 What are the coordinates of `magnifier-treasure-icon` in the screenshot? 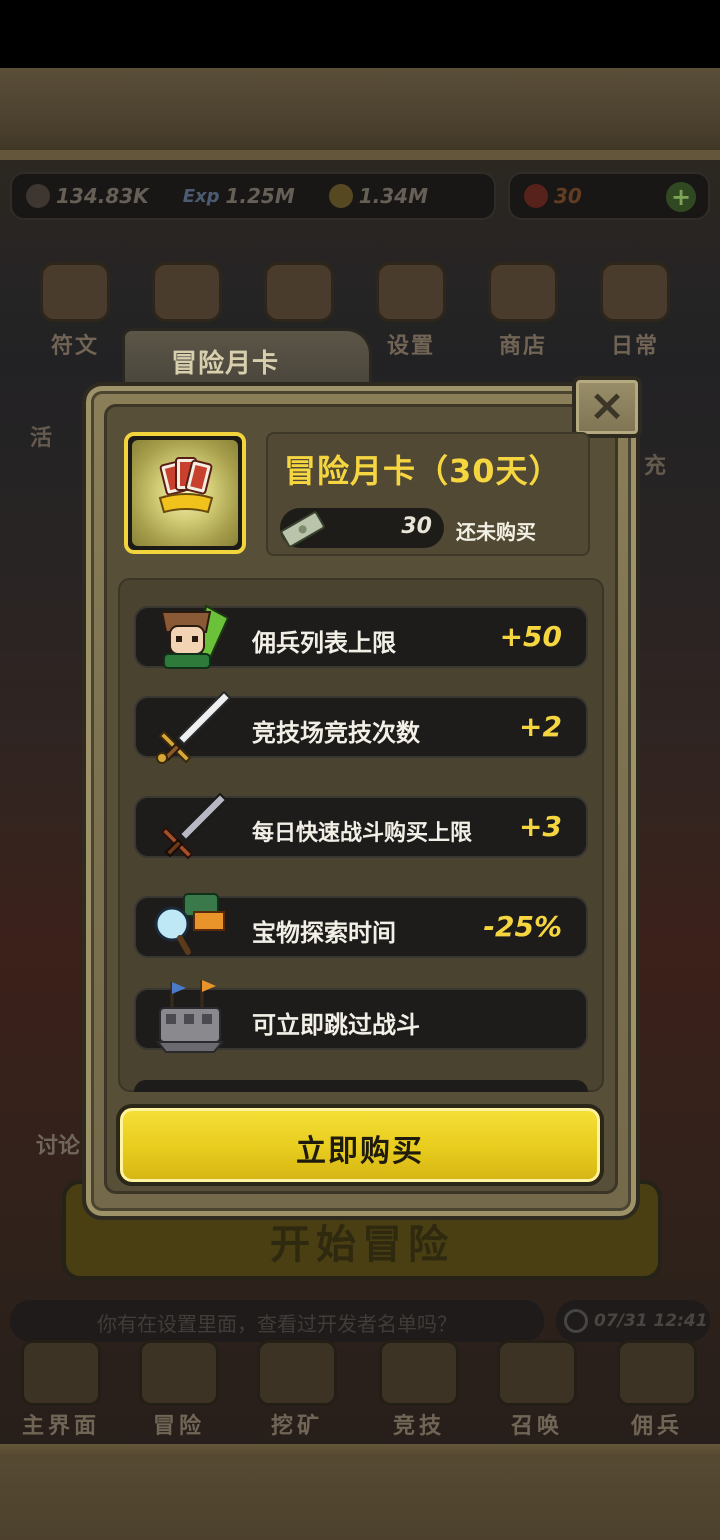 It's located at (192, 928).